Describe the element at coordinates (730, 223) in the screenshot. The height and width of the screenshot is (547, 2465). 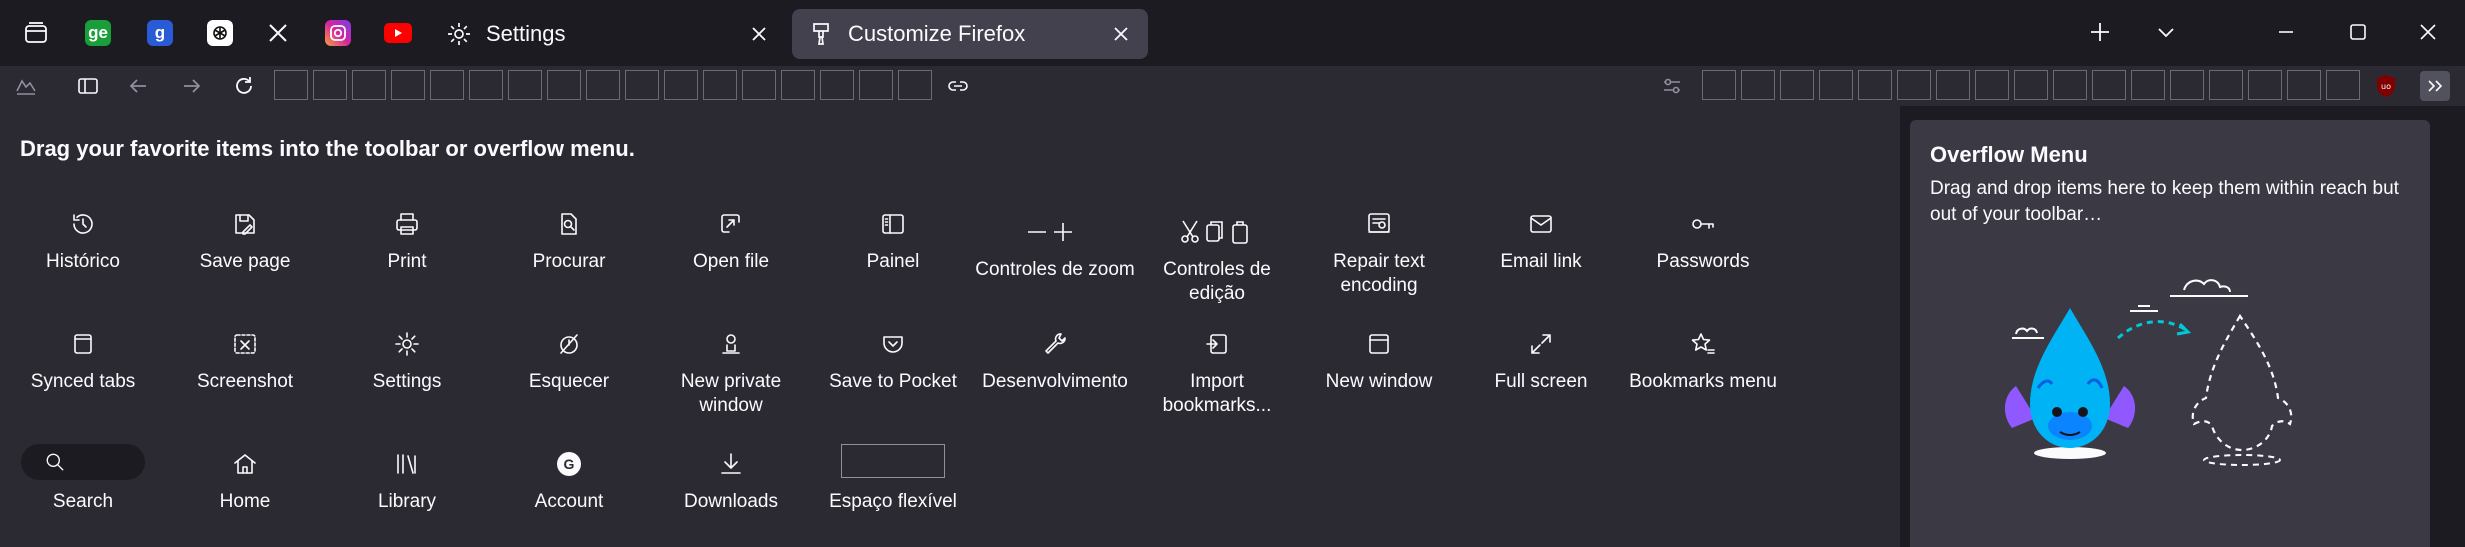
I see `open-file-icon` at that location.